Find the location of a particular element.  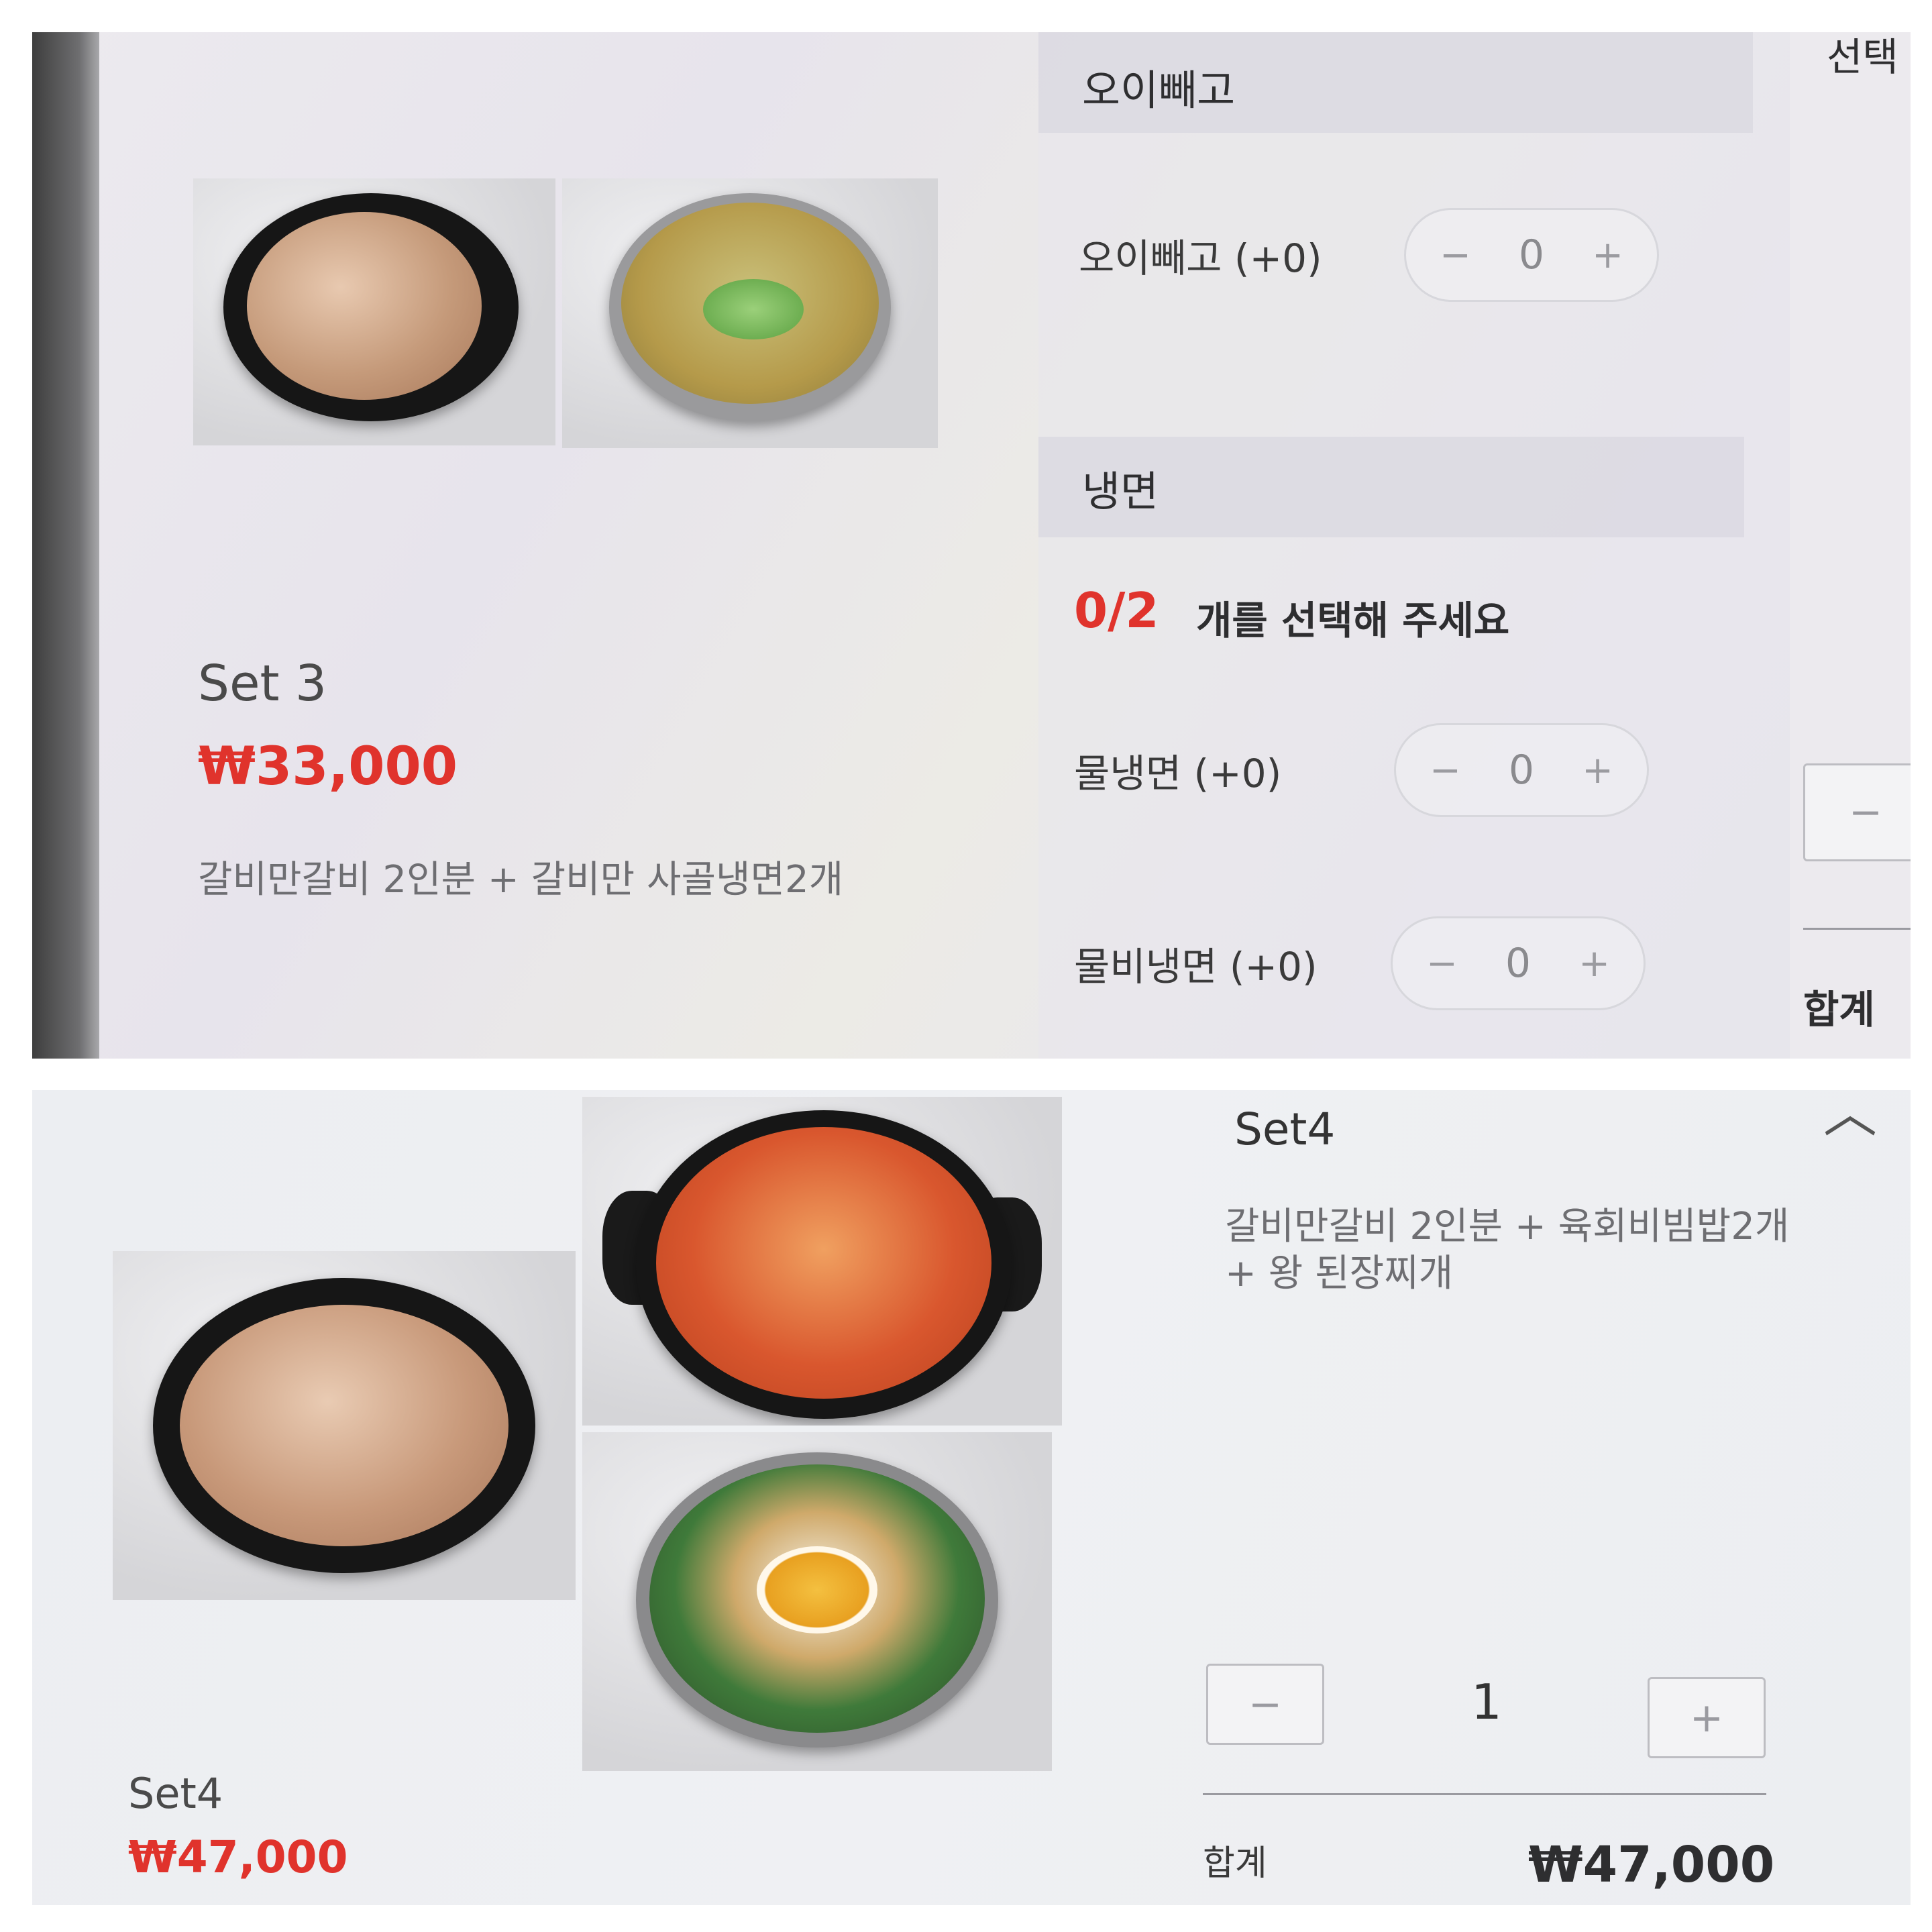

required-instruction: 개를 선택해 주세요 is located at coordinates (1353, 620).